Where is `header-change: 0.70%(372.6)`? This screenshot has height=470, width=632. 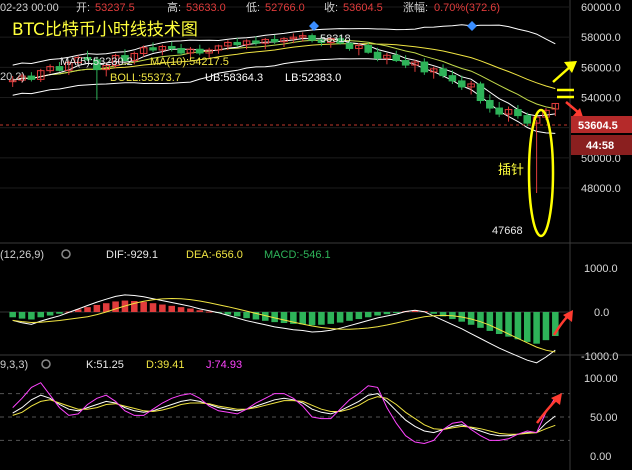
header-change: 0.70%(372.6) is located at coordinates (467, 8).